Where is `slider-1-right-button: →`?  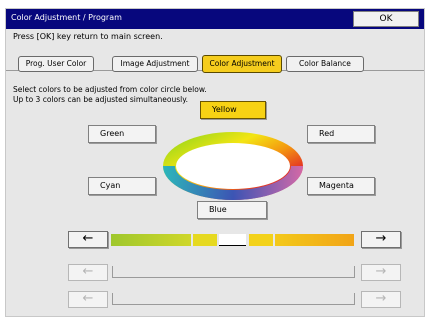
slider-1-right-button: → is located at coordinates (381, 239).